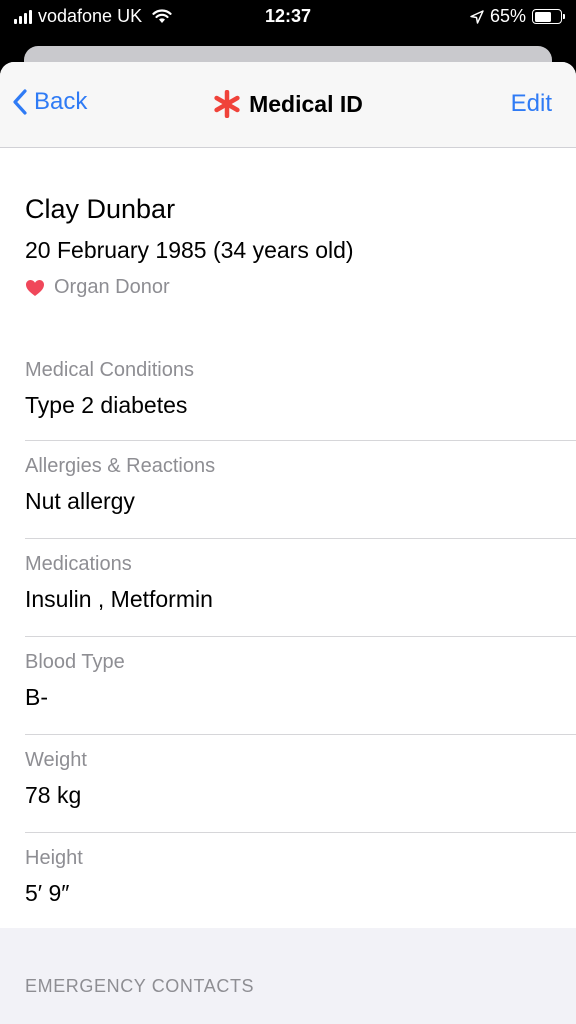 This screenshot has width=576, height=1024. Describe the element at coordinates (288, 287) in the screenshot. I see `organ-donor-status: Organ Donor` at that location.